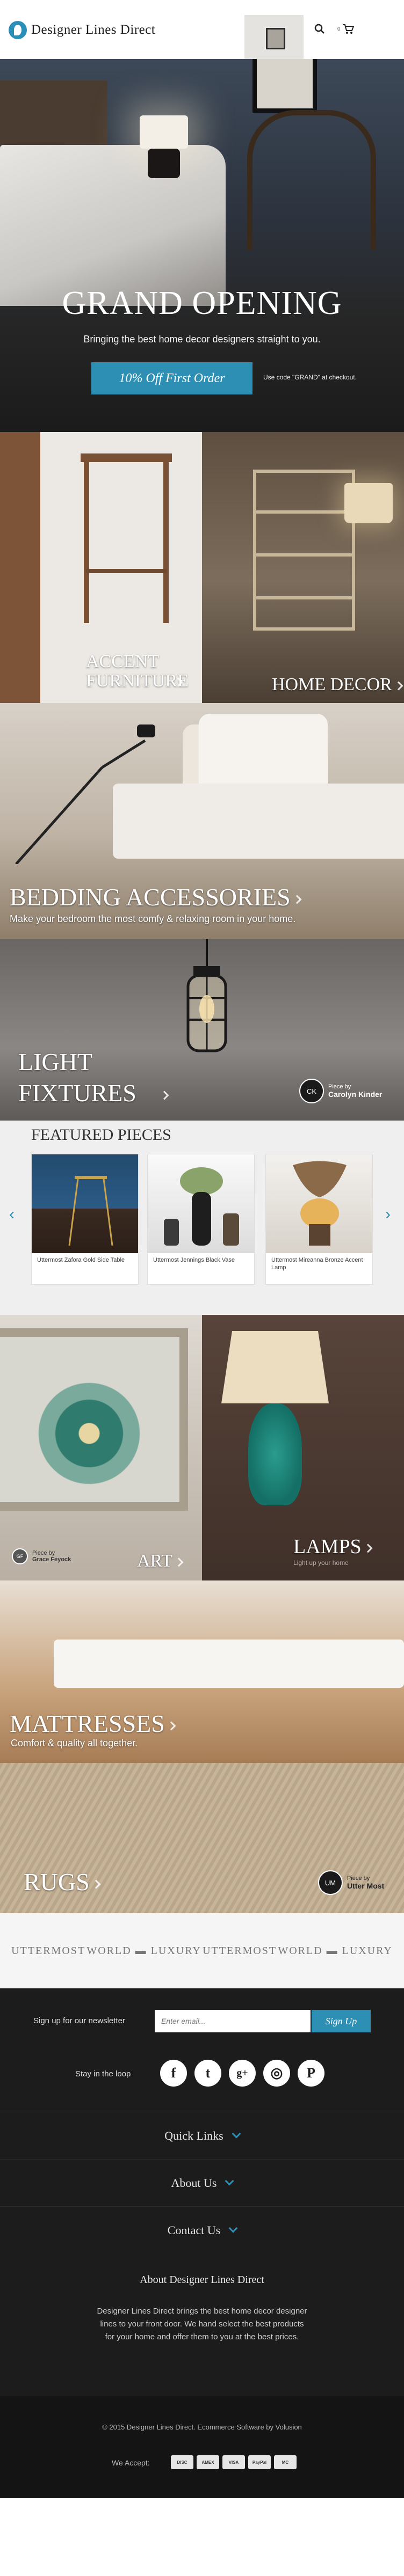 This screenshot has height=2576, width=404. I want to click on category-label-bedding-accessories: BEDDING ACCESSORIES, so click(156, 897).